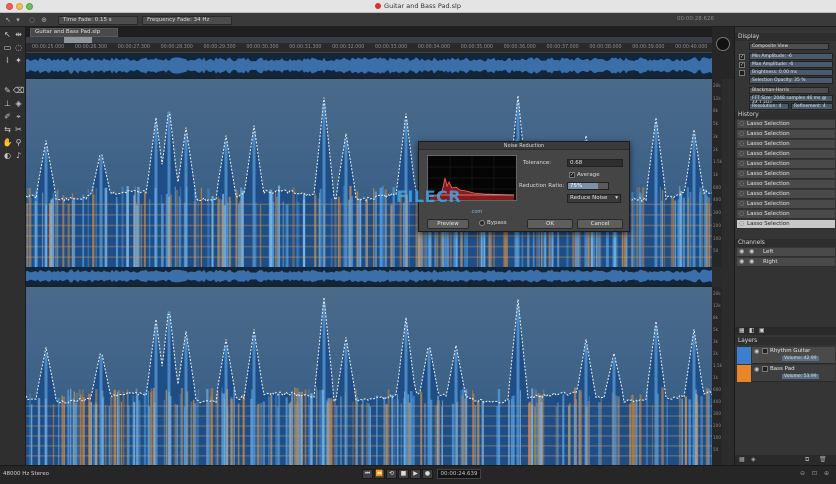 The width and height of the screenshot is (836, 484). I want to click on eraser-tool-icon: ⌫, so click(18, 90).